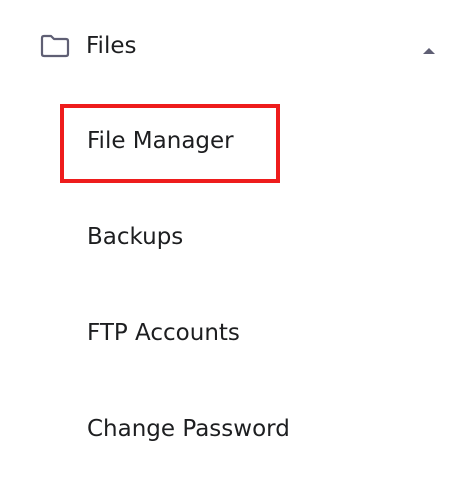  What do you see at coordinates (135, 237) in the screenshot?
I see `submenu-item-label: Backups` at bounding box center [135, 237].